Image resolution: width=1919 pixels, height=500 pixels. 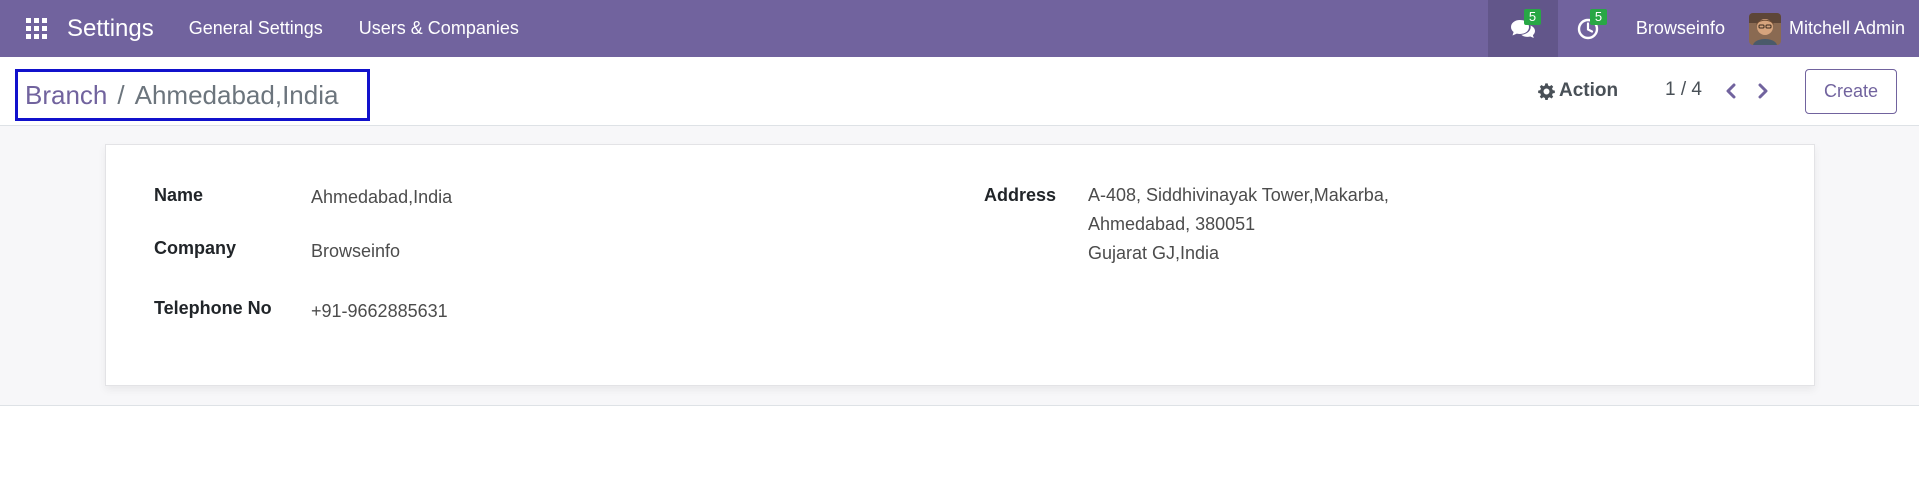 What do you see at coordinates (379, 311) in the screenshot?
I see `telephone-field: +91-9662885631` at bounding box center [379, 311].